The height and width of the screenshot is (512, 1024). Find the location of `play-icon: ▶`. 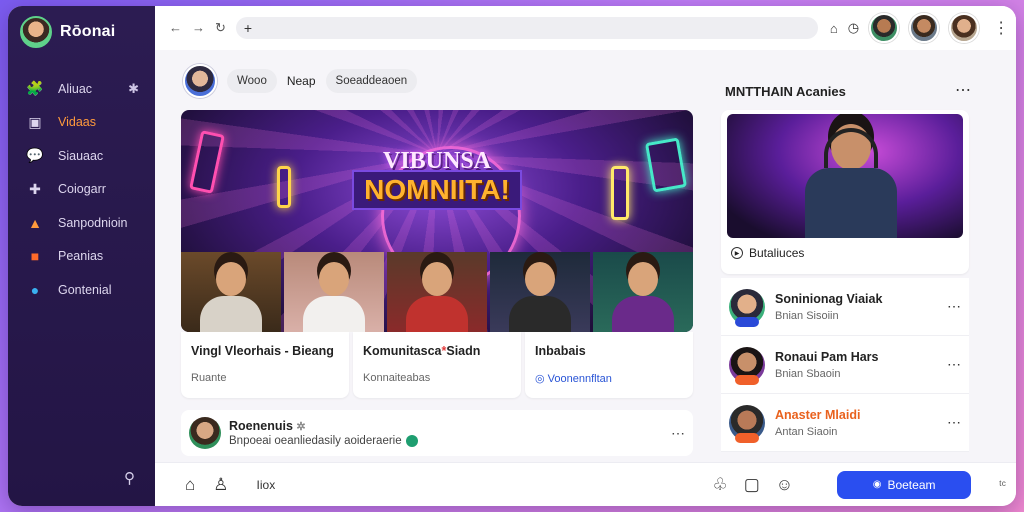

play-icon: ▶ is located at coordinates (737, 253).